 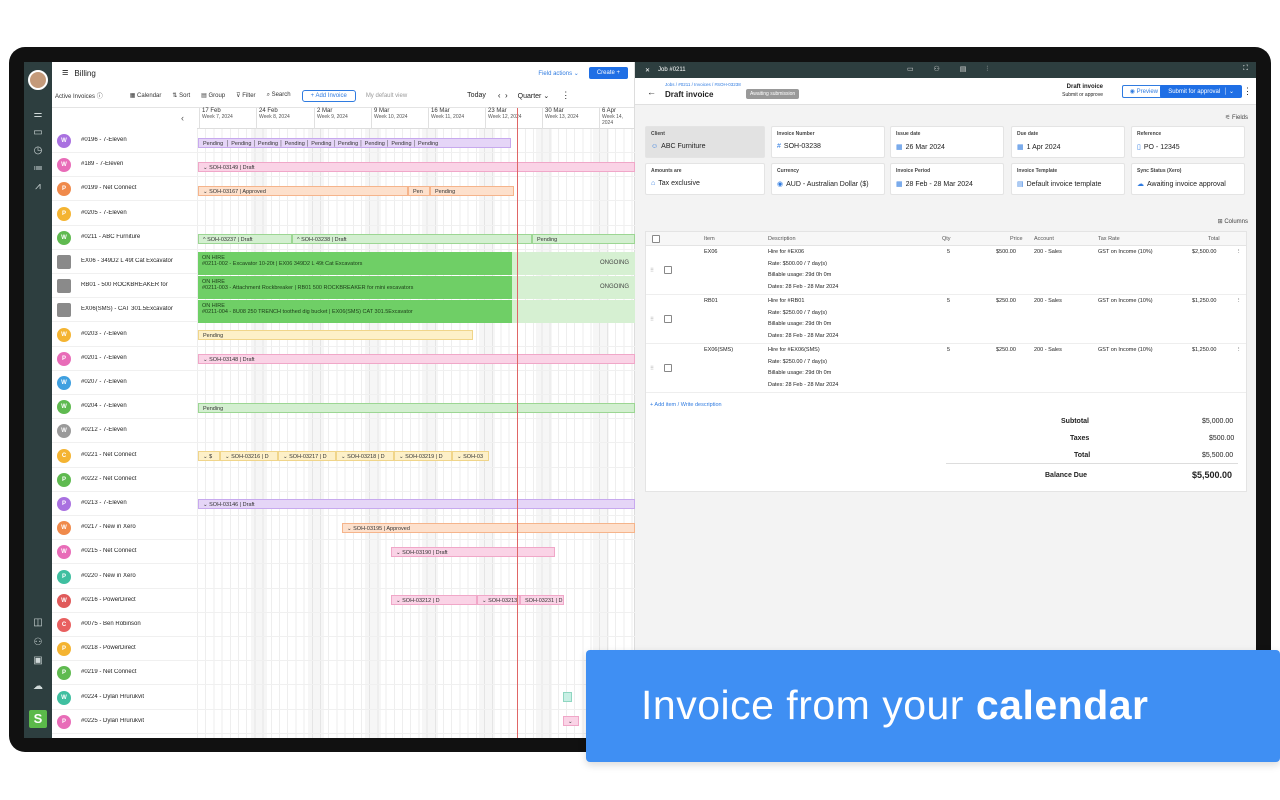 What do you see at coordinates (213, 95) in the screenshot?
I see `group-button: ▤ Group` at bounding box center [213, 95].